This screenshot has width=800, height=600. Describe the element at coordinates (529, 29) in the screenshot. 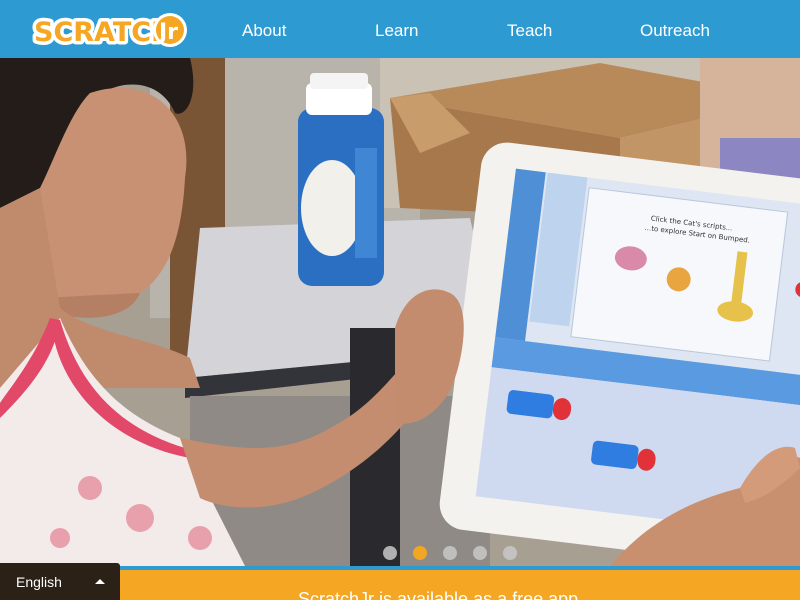

I see `nav-teach: Teach` at that location.